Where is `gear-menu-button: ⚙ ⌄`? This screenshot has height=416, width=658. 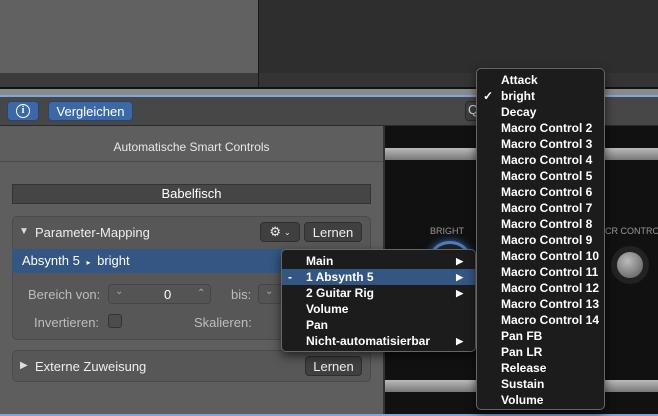 gear-menu-button: ⚙ ⌄ is located at coordinates (280, 232).